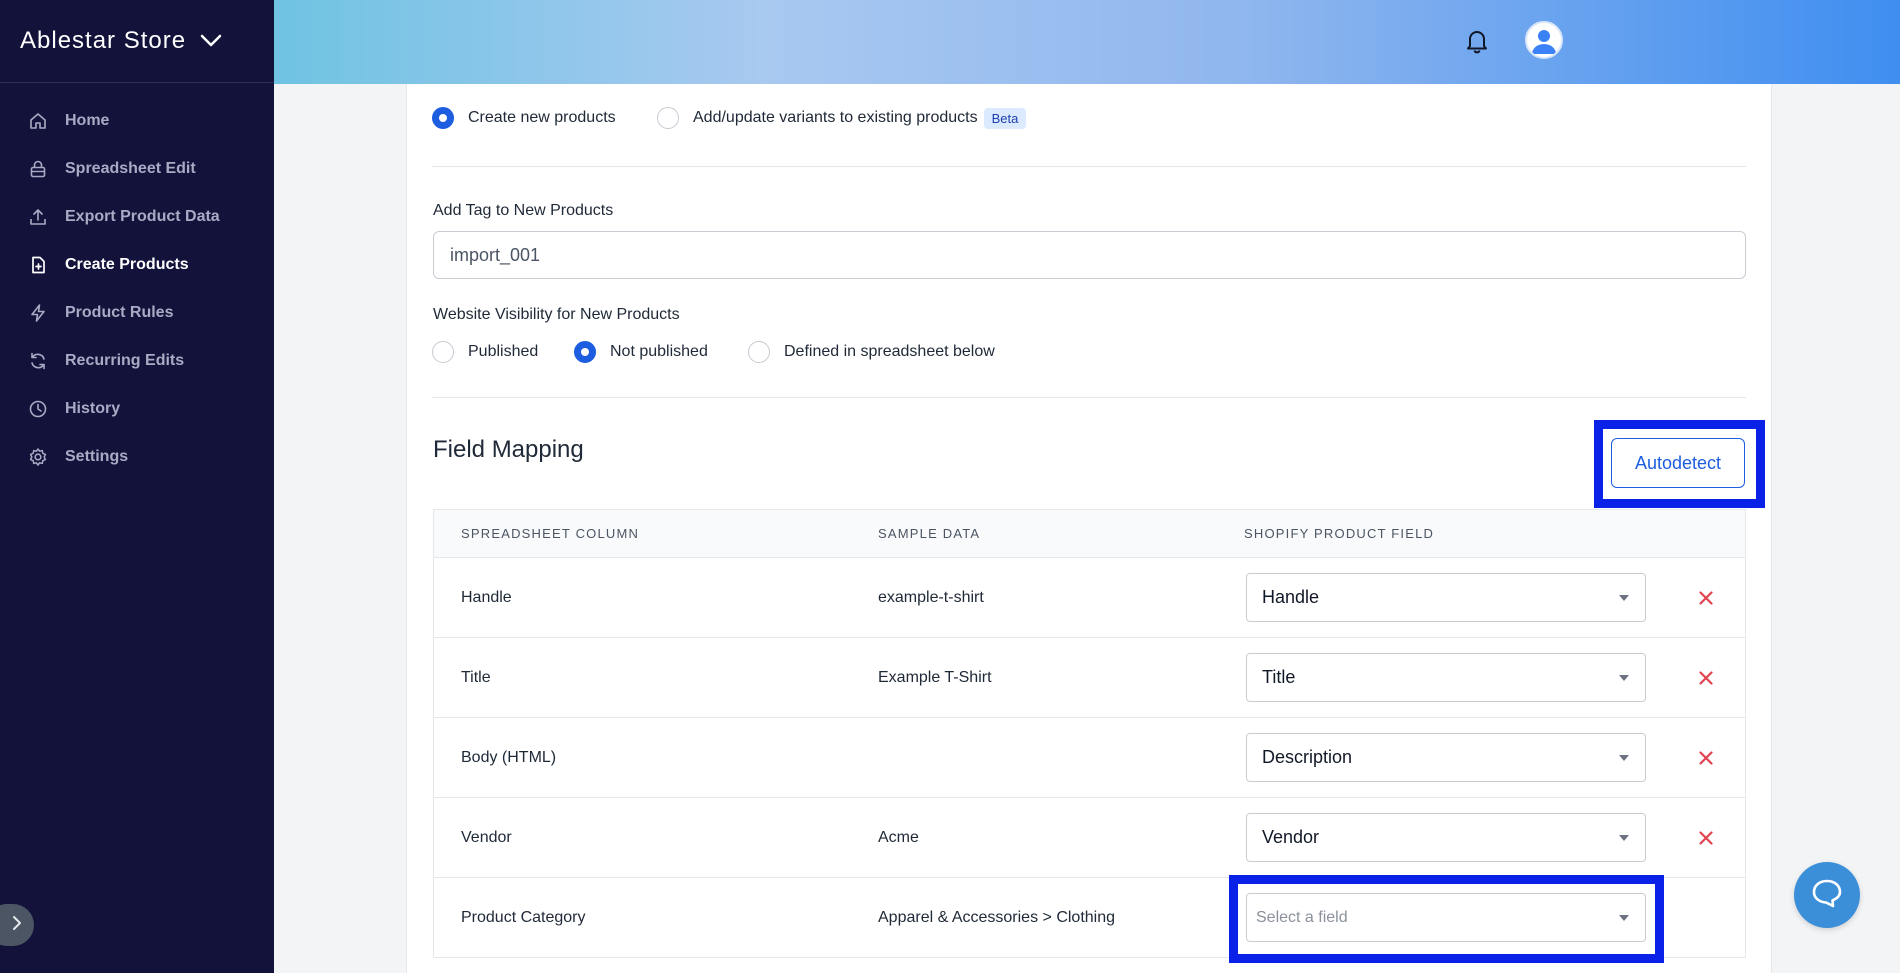 This screenshot has width=1900, height=973. Describe the element at coordinates (1544, 40) in the screenshot. I see `avatar-icon` at that location.